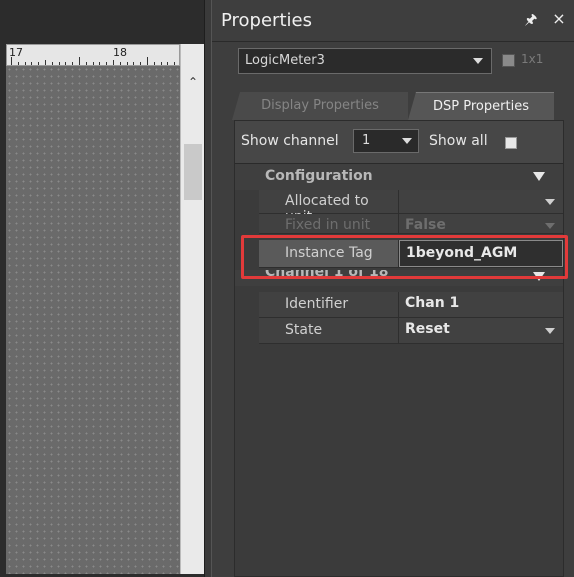 Image resolution: width=574 pixels, height=577 pixels. I want to click on property-row-allocated-to-unit: Allocated to unit, so click(411, 207).